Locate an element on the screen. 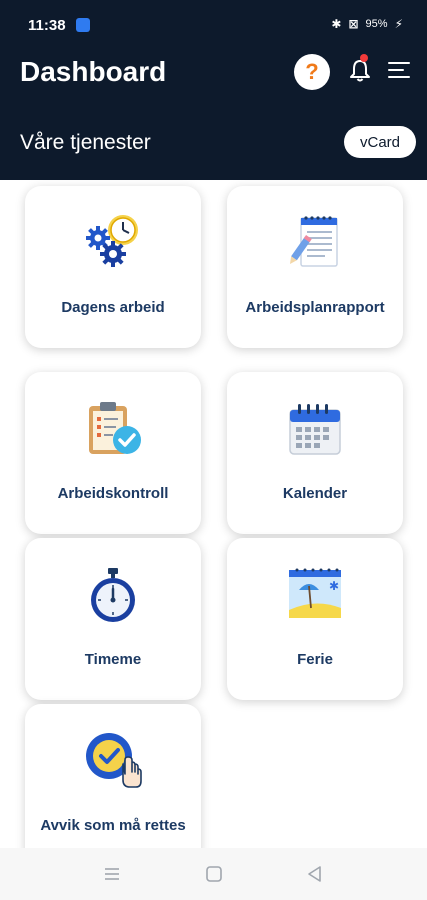 Image resolution: width=427 pixels, height=900 pixels. battery-level: 95% is located at coordinates (376, 24).